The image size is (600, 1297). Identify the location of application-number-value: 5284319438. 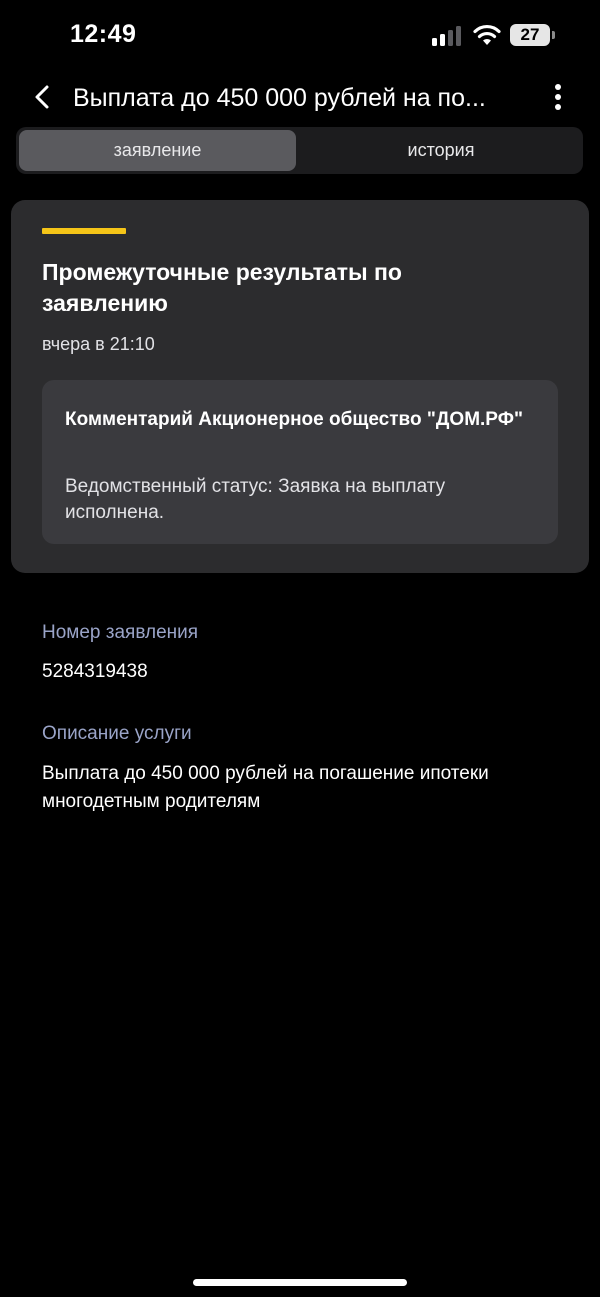
(95, 671).